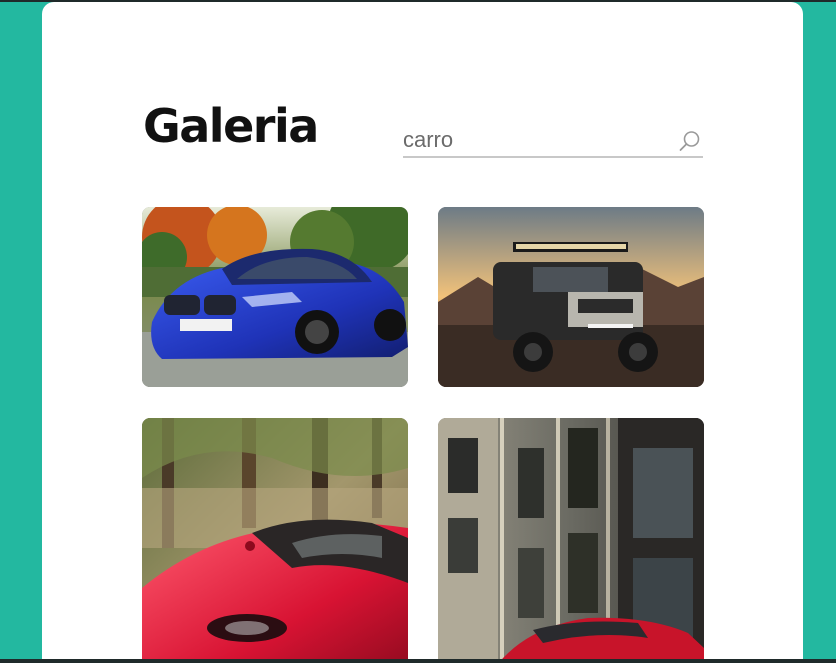 The image size is (836, 663). I want to click on gallery-item-city-street-car, so click(571, 540).